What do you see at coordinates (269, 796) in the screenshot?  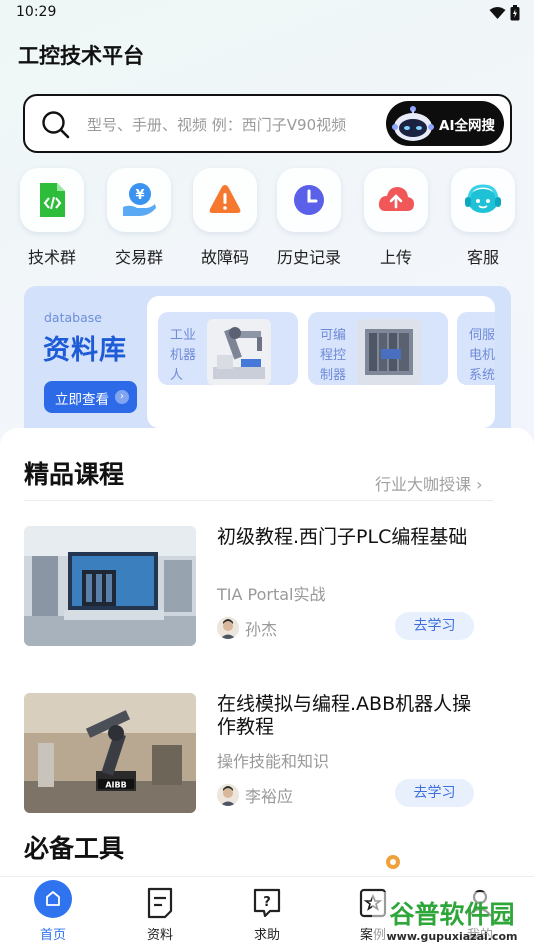 I see `author-name: 李裕应` at bounding box center [269, 796].